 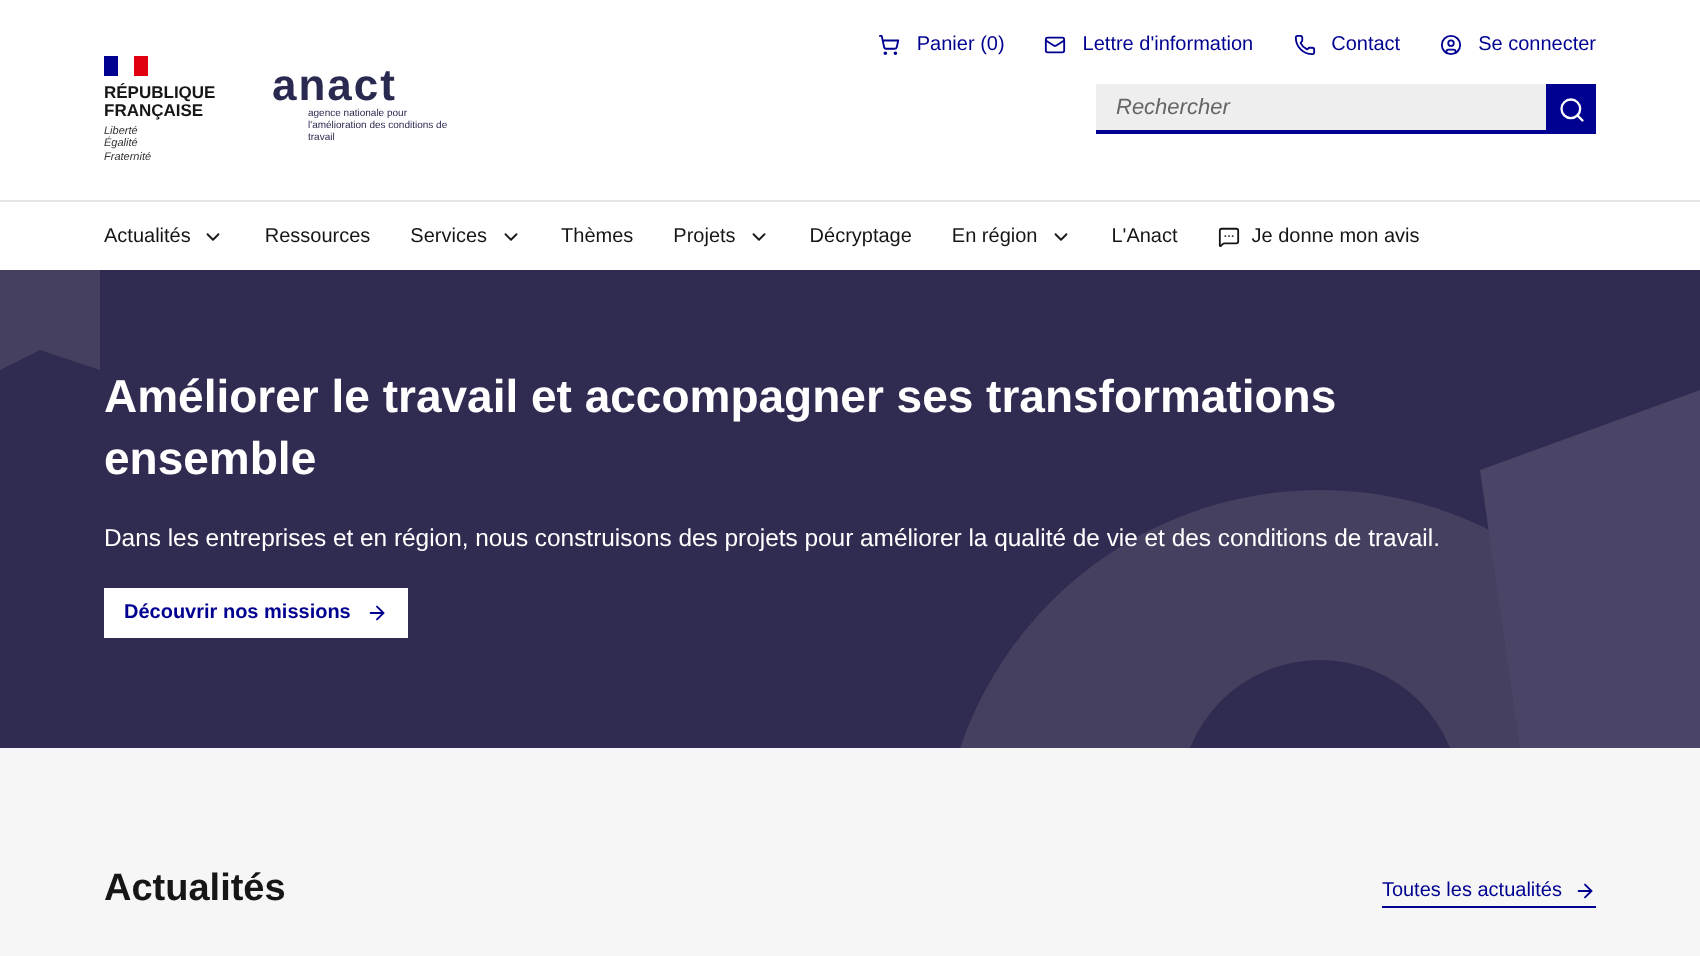 I want to click on search-icon, so click(x=1571, y=109).